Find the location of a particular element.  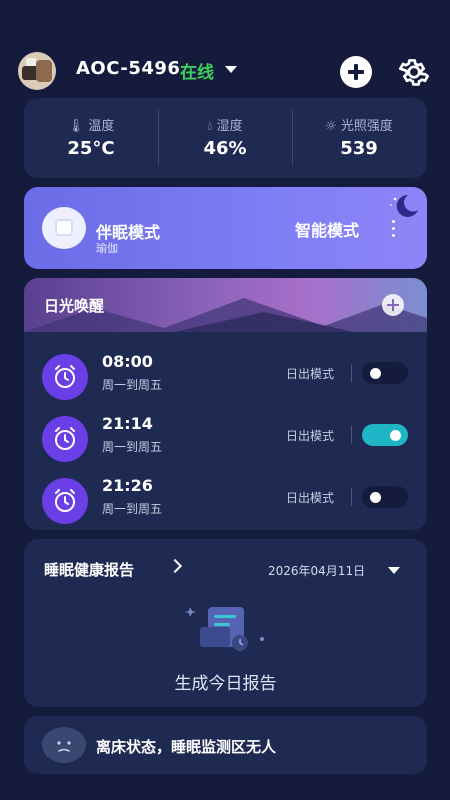

thermometer-icon: 🌡︎ is located at coordinates (76, 126).